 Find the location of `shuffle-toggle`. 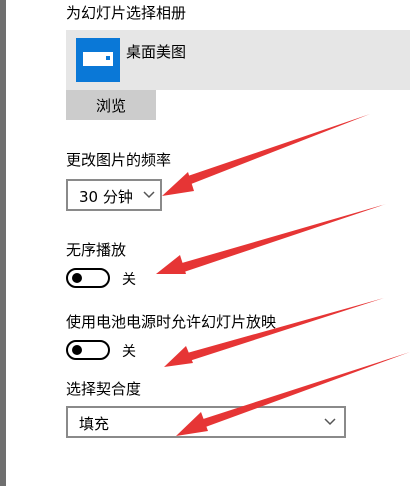

shuffle-toggle is located at coordinates (88, 278).